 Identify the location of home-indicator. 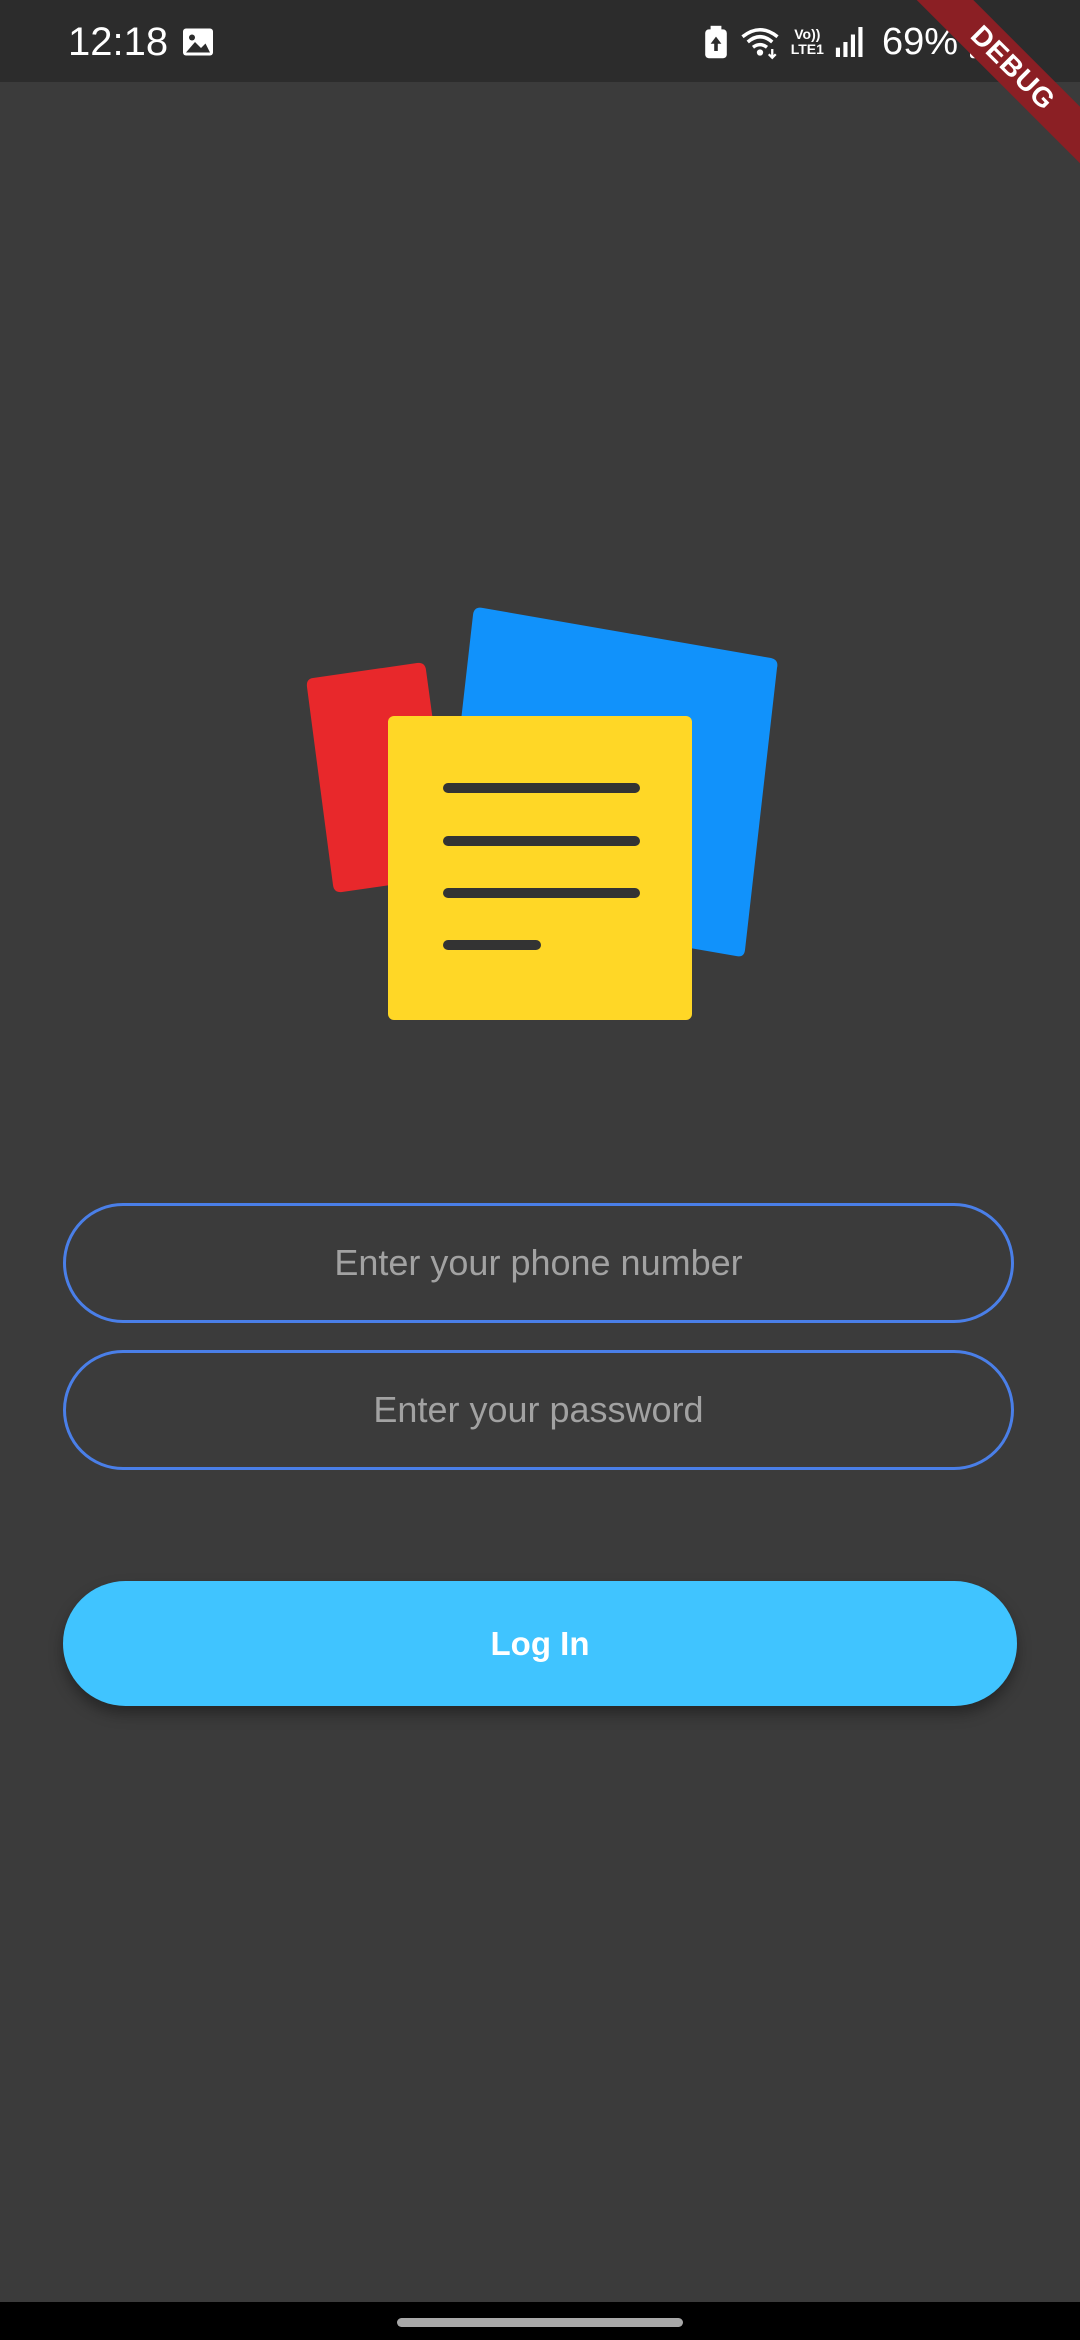
(540, 2322).